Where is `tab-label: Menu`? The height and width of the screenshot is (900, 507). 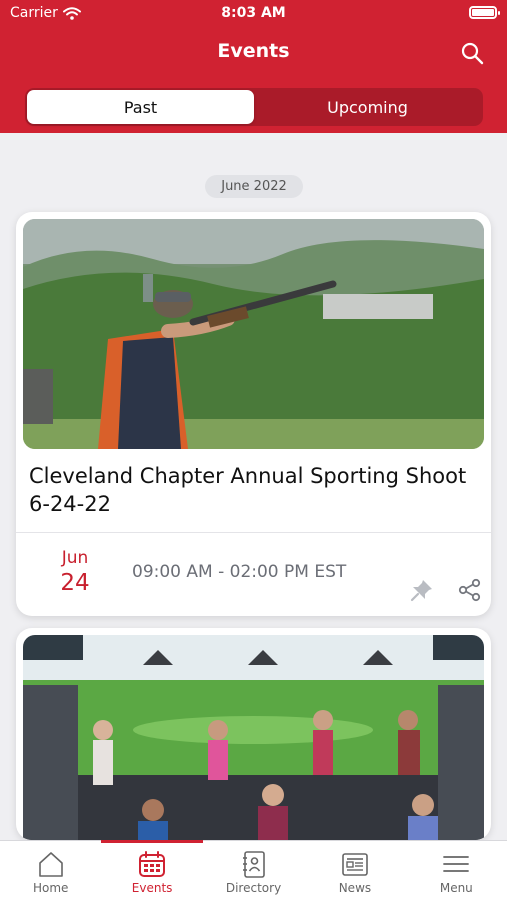 tab-label: Menu is located at coordinates (456, 888).